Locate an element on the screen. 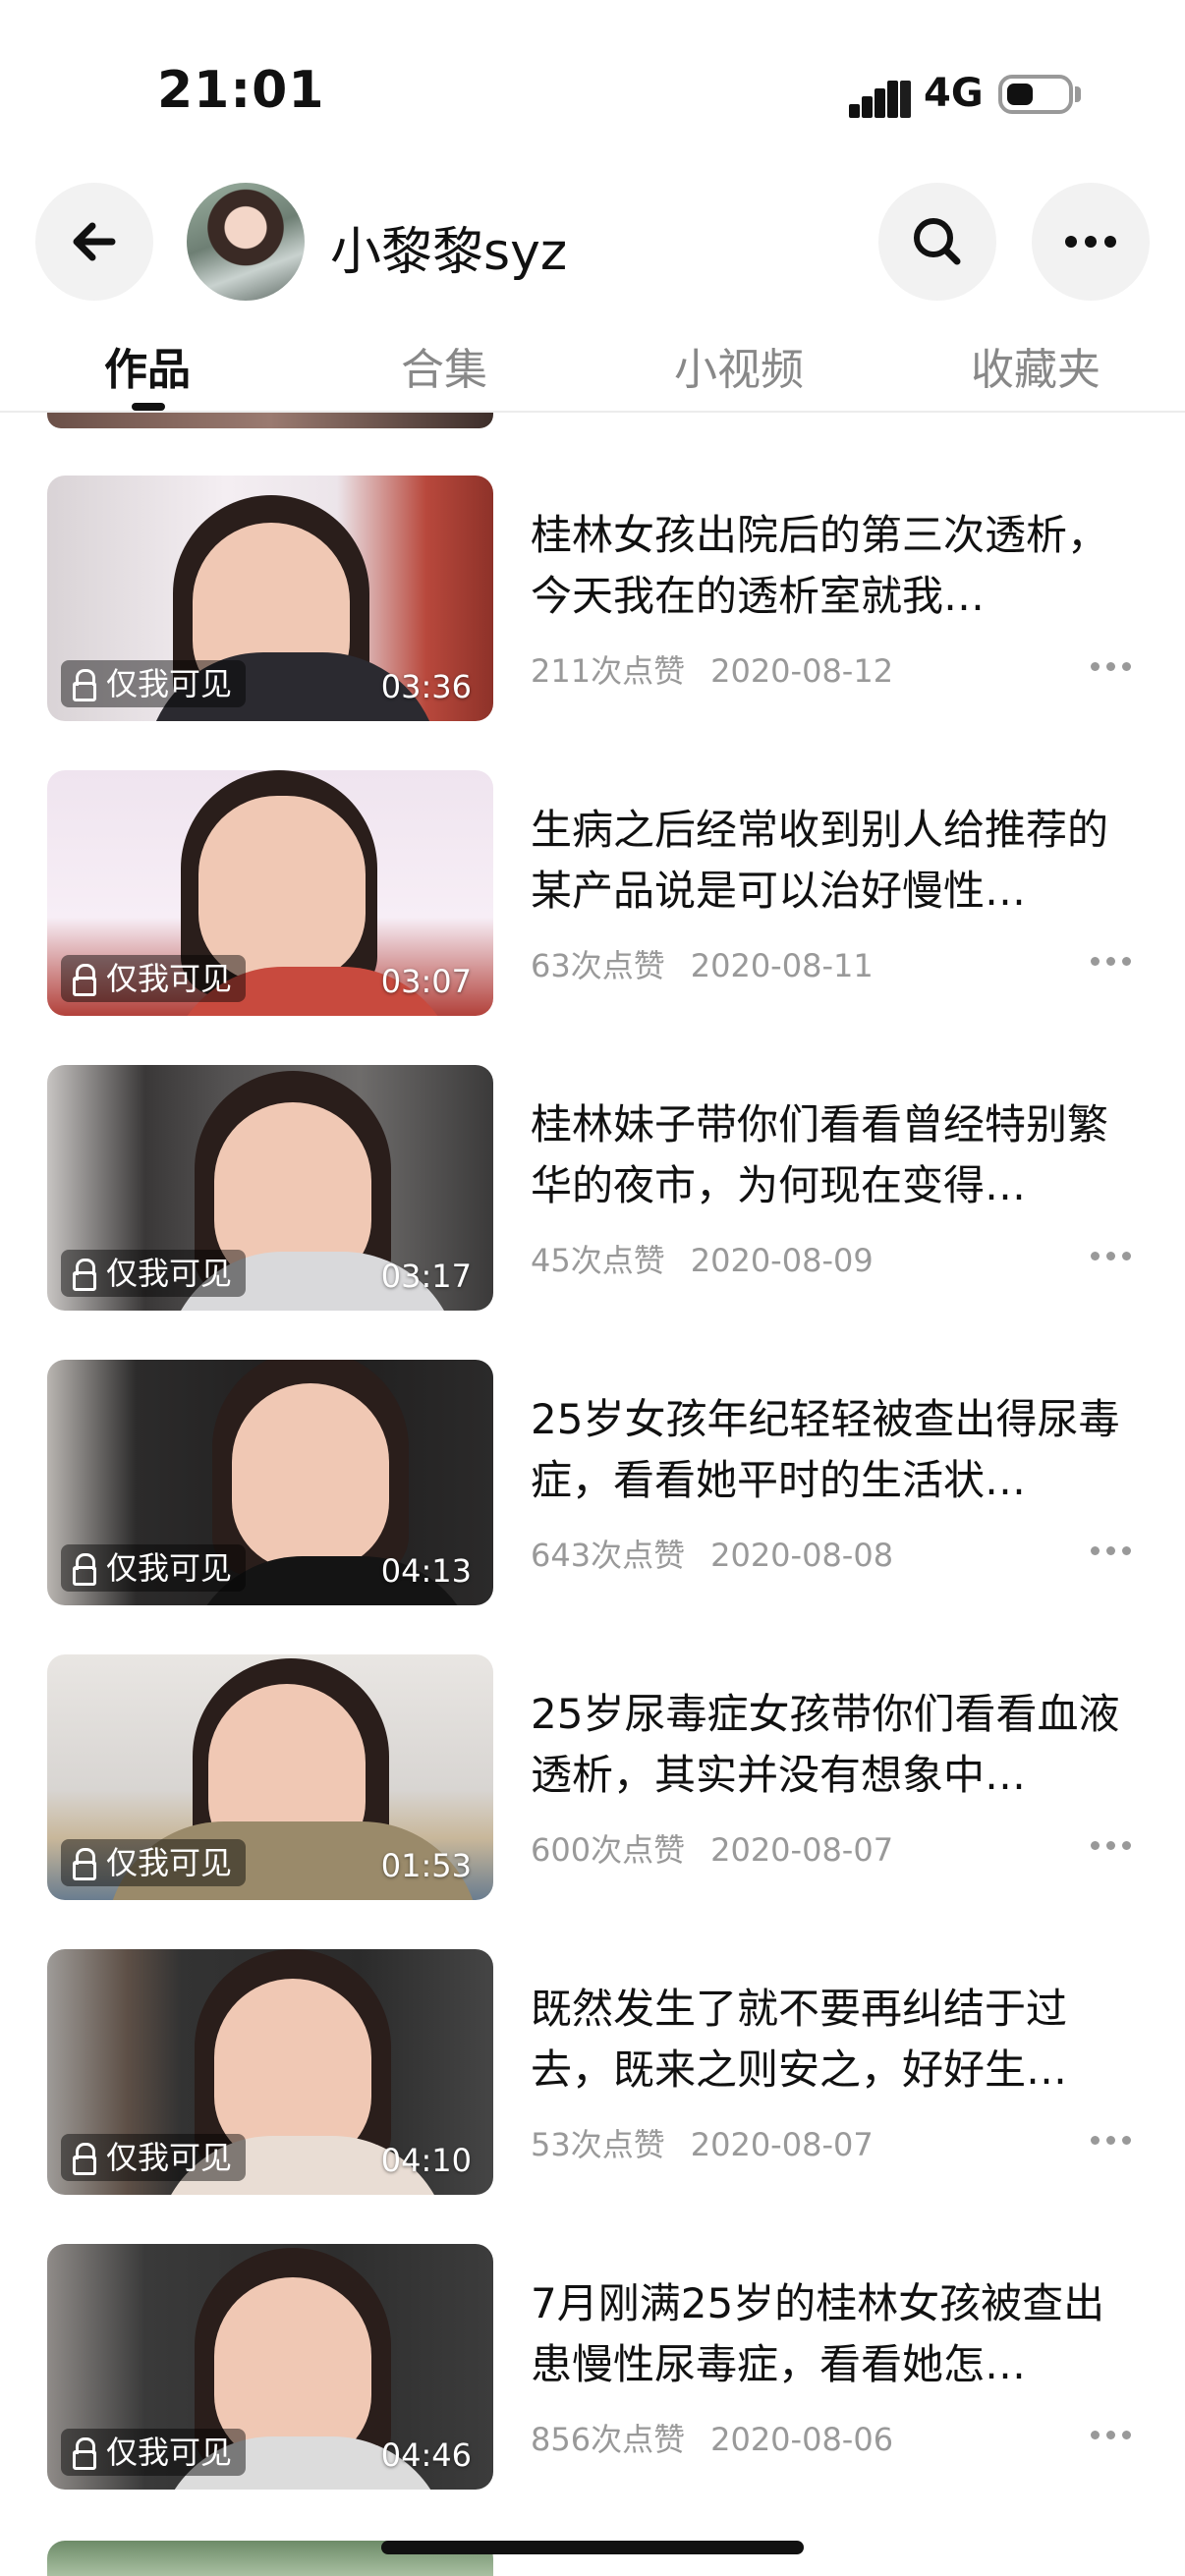 The height and width of the screenshot is (2576, 1185). like-count: 643次点赞 is located at coordinates (608, 1555).